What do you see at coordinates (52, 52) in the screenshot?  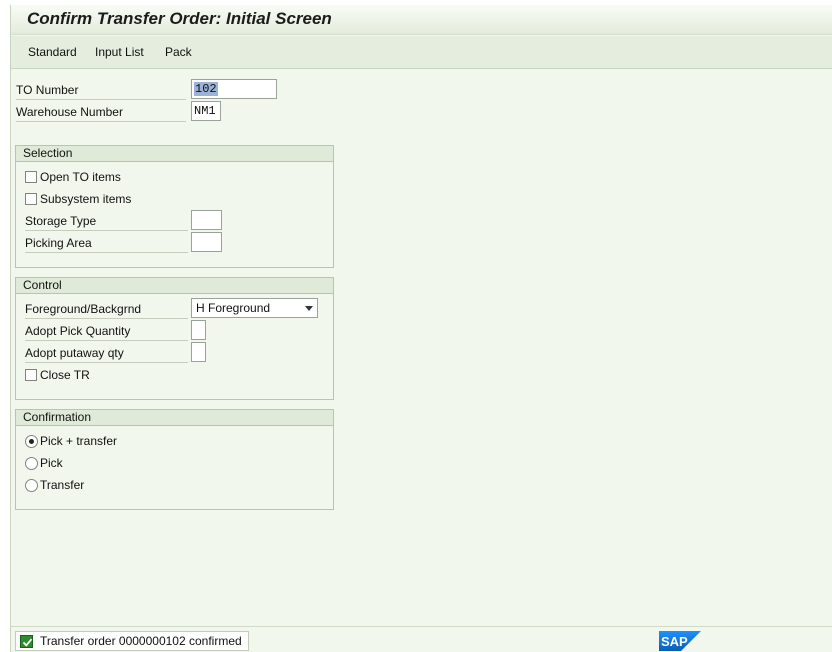 I see `standard-button: Standard` at bounding box center [52, 52].